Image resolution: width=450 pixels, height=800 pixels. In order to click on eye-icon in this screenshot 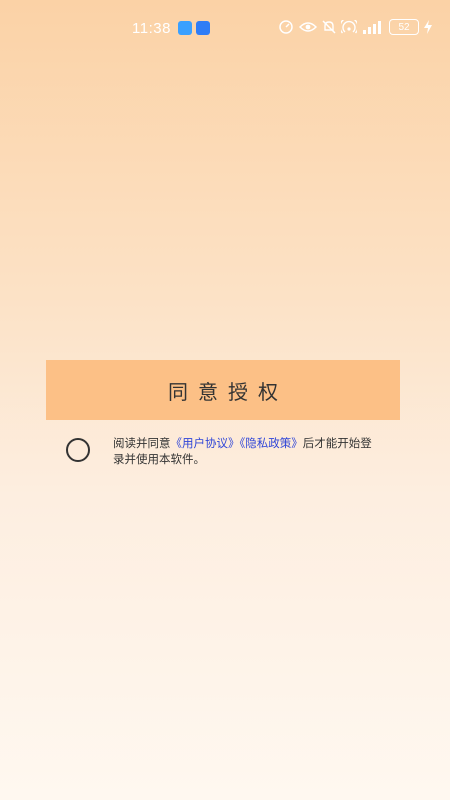, I will do `click(308, 27)`.